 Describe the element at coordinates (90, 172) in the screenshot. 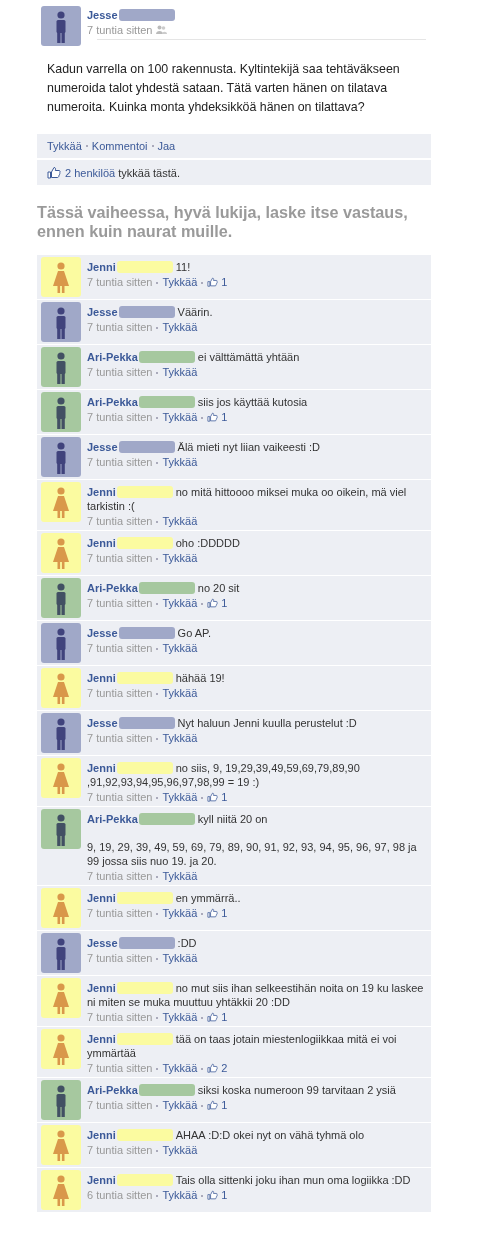

I see `likes-link: 2 henkilöä` at that location.